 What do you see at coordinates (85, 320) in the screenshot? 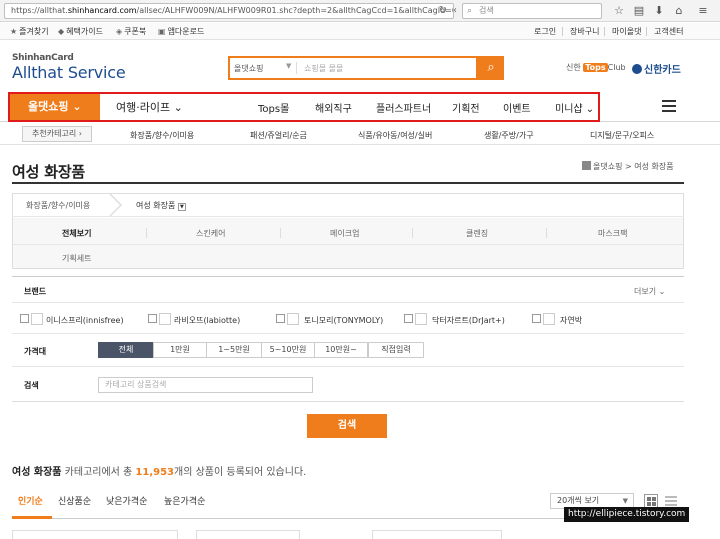
I see `brand-innisfree: 이니스프리(innisfree)` at bounding box center [85, 320].